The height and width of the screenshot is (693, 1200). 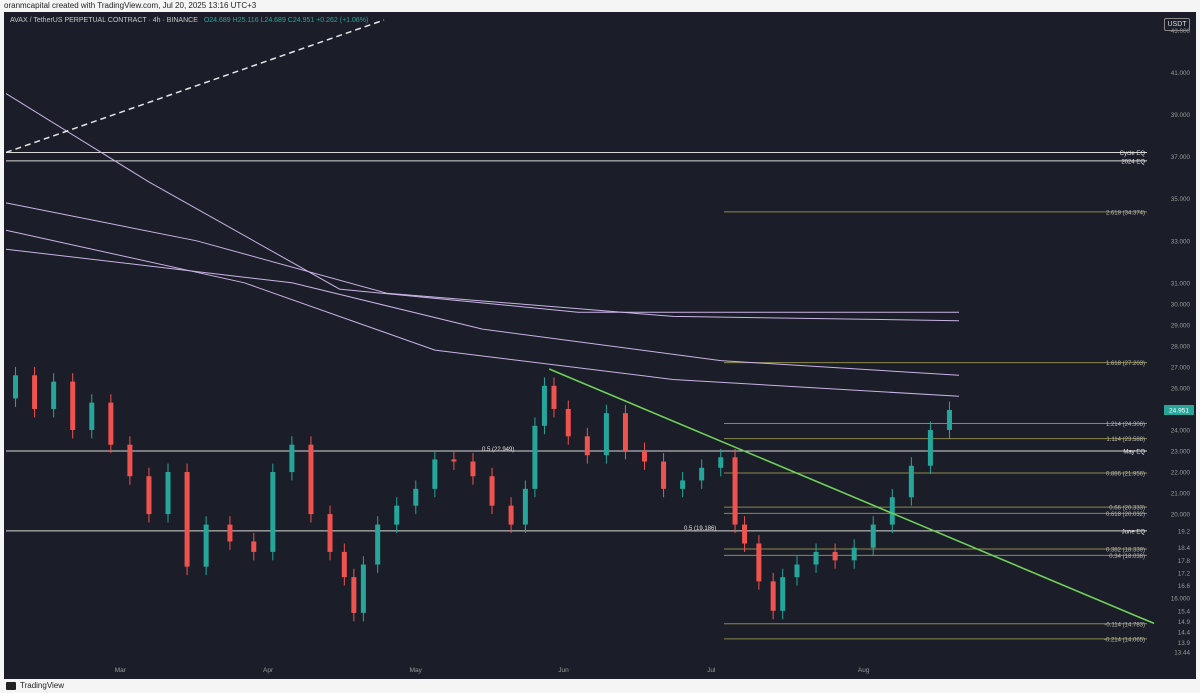 I want to click on price-tick-label: 16.6, so click(x=1184, y=586).